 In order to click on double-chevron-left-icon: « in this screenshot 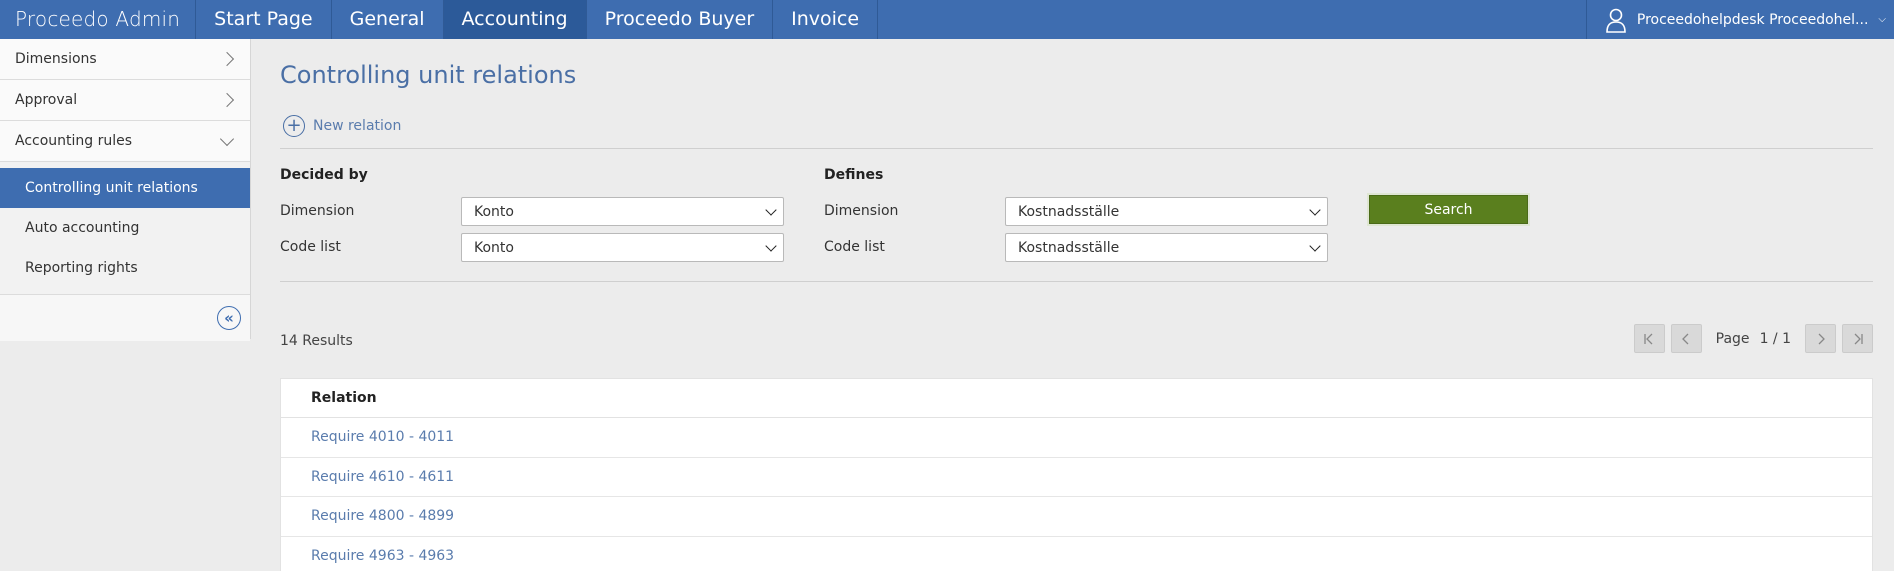, I will do `click(229, 318)`.